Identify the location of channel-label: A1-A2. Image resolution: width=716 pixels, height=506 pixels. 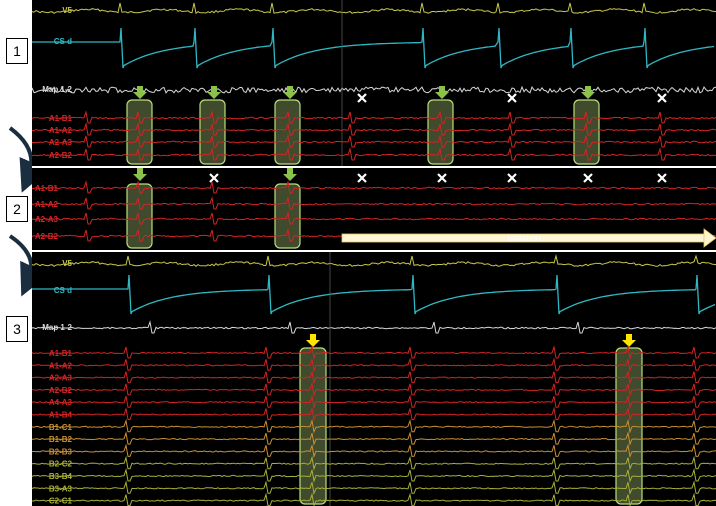
(61, 130).